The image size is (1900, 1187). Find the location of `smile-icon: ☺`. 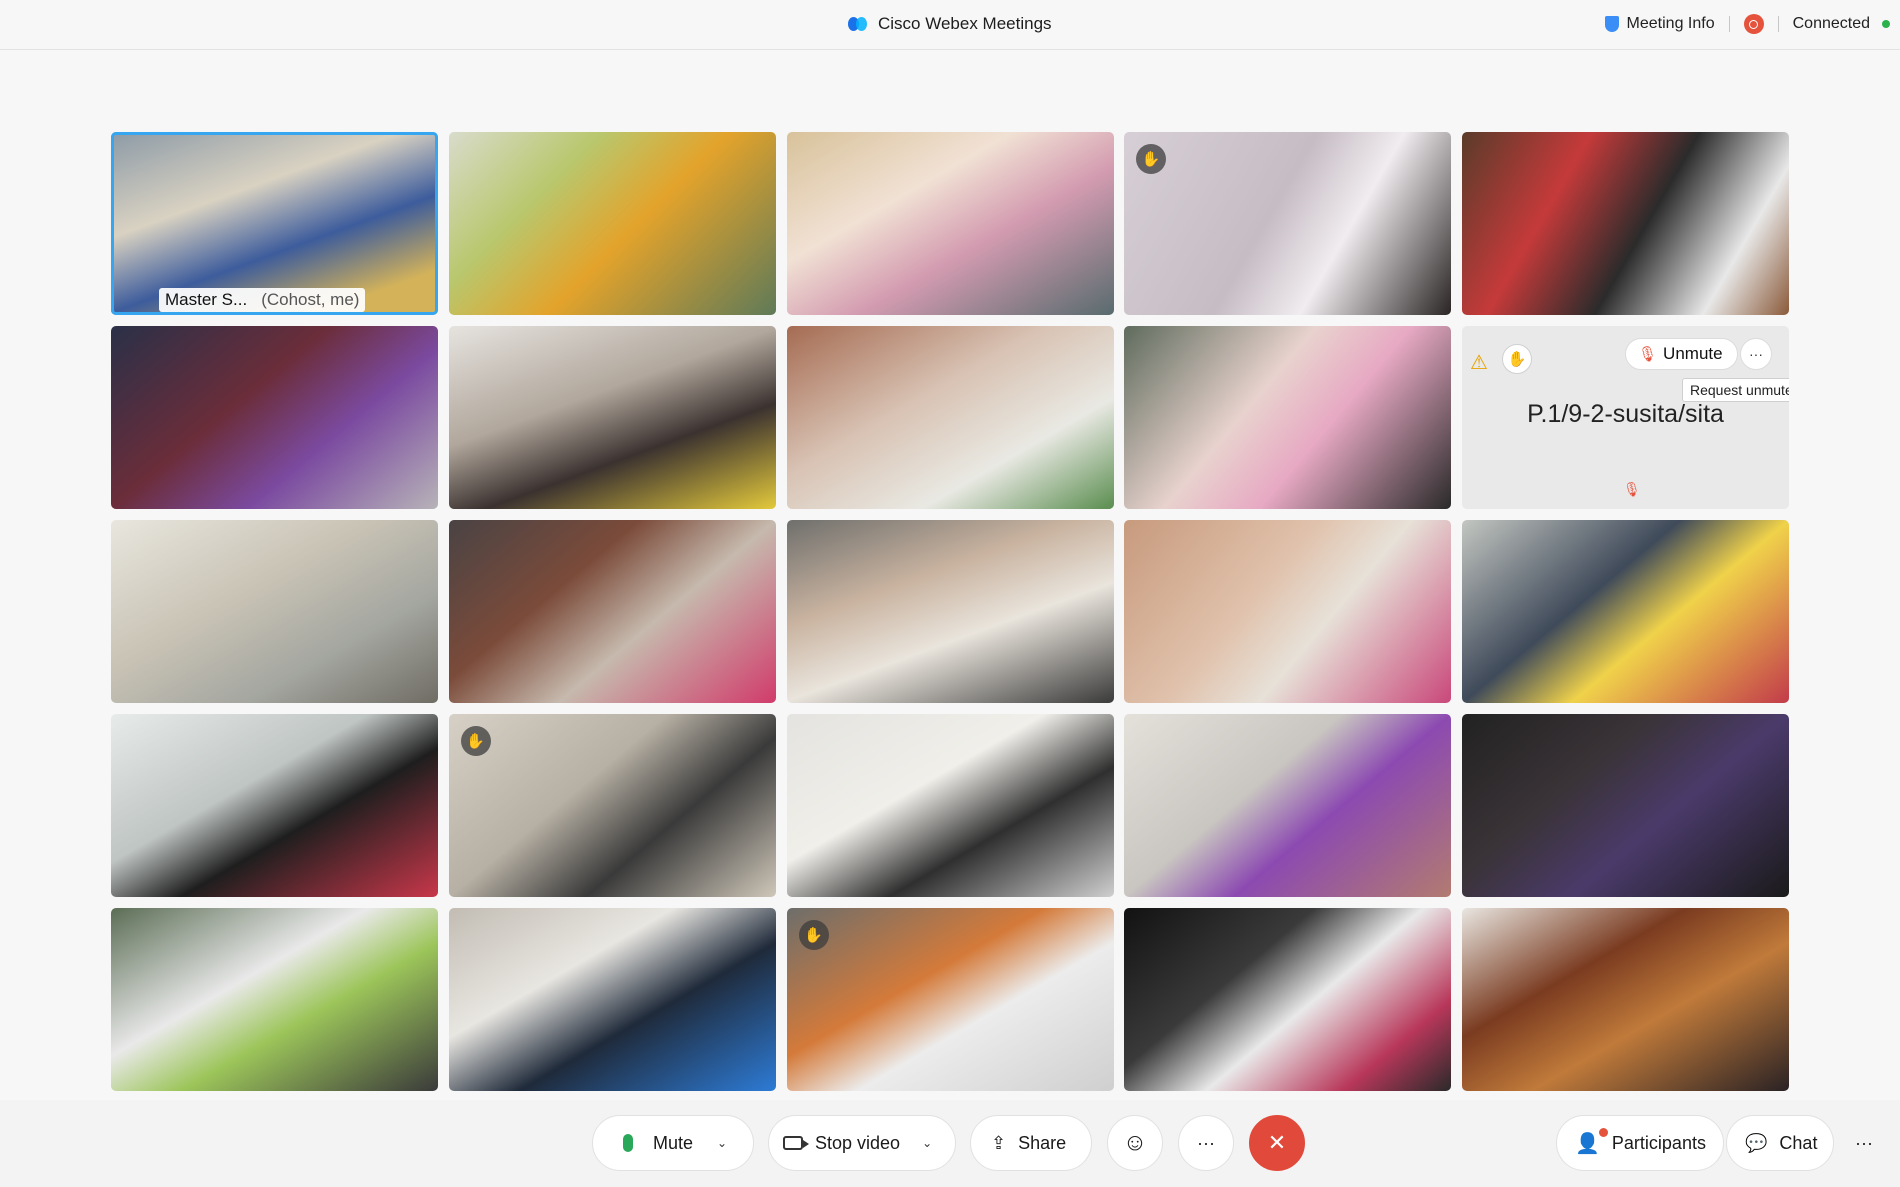

smile-icon: ☺ is located at coordinates (1135, 1142).